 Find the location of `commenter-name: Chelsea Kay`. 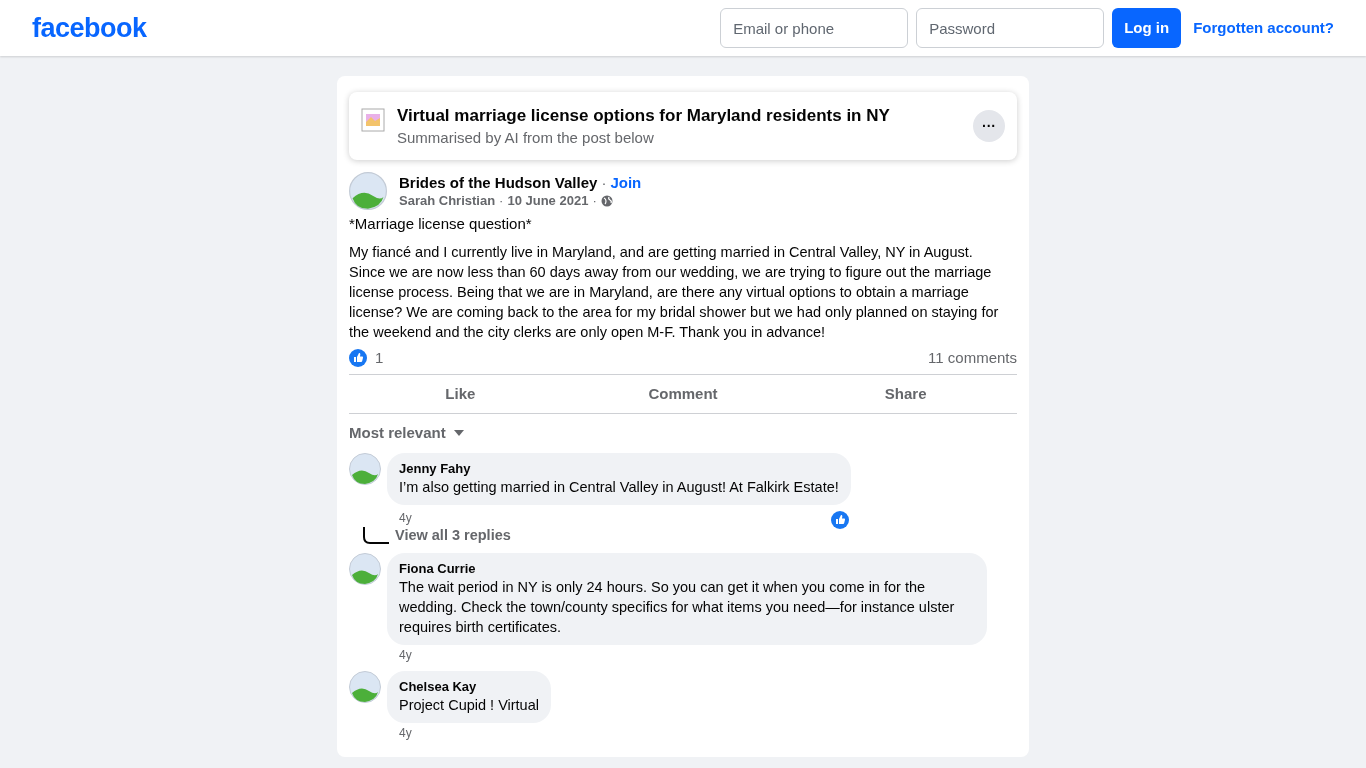

commenter-name: Chelsea Kay is located at coordinates (438, 686).